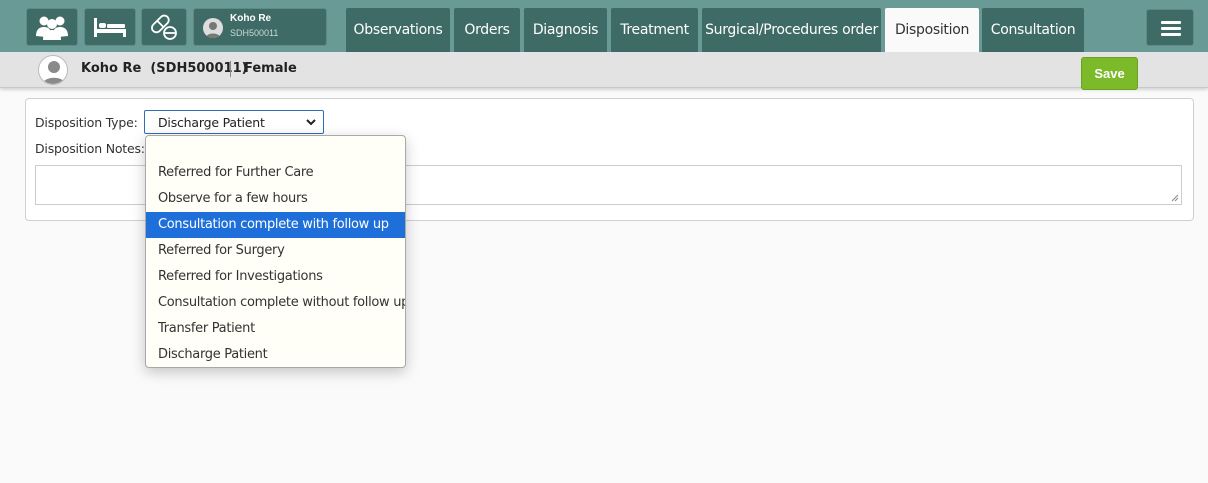 This screenshot has height=483, width=1208. Describe the element at coordinates (275, 277) in the screenshot. I see `dropdown-option: Referred for Investigations` at that location.